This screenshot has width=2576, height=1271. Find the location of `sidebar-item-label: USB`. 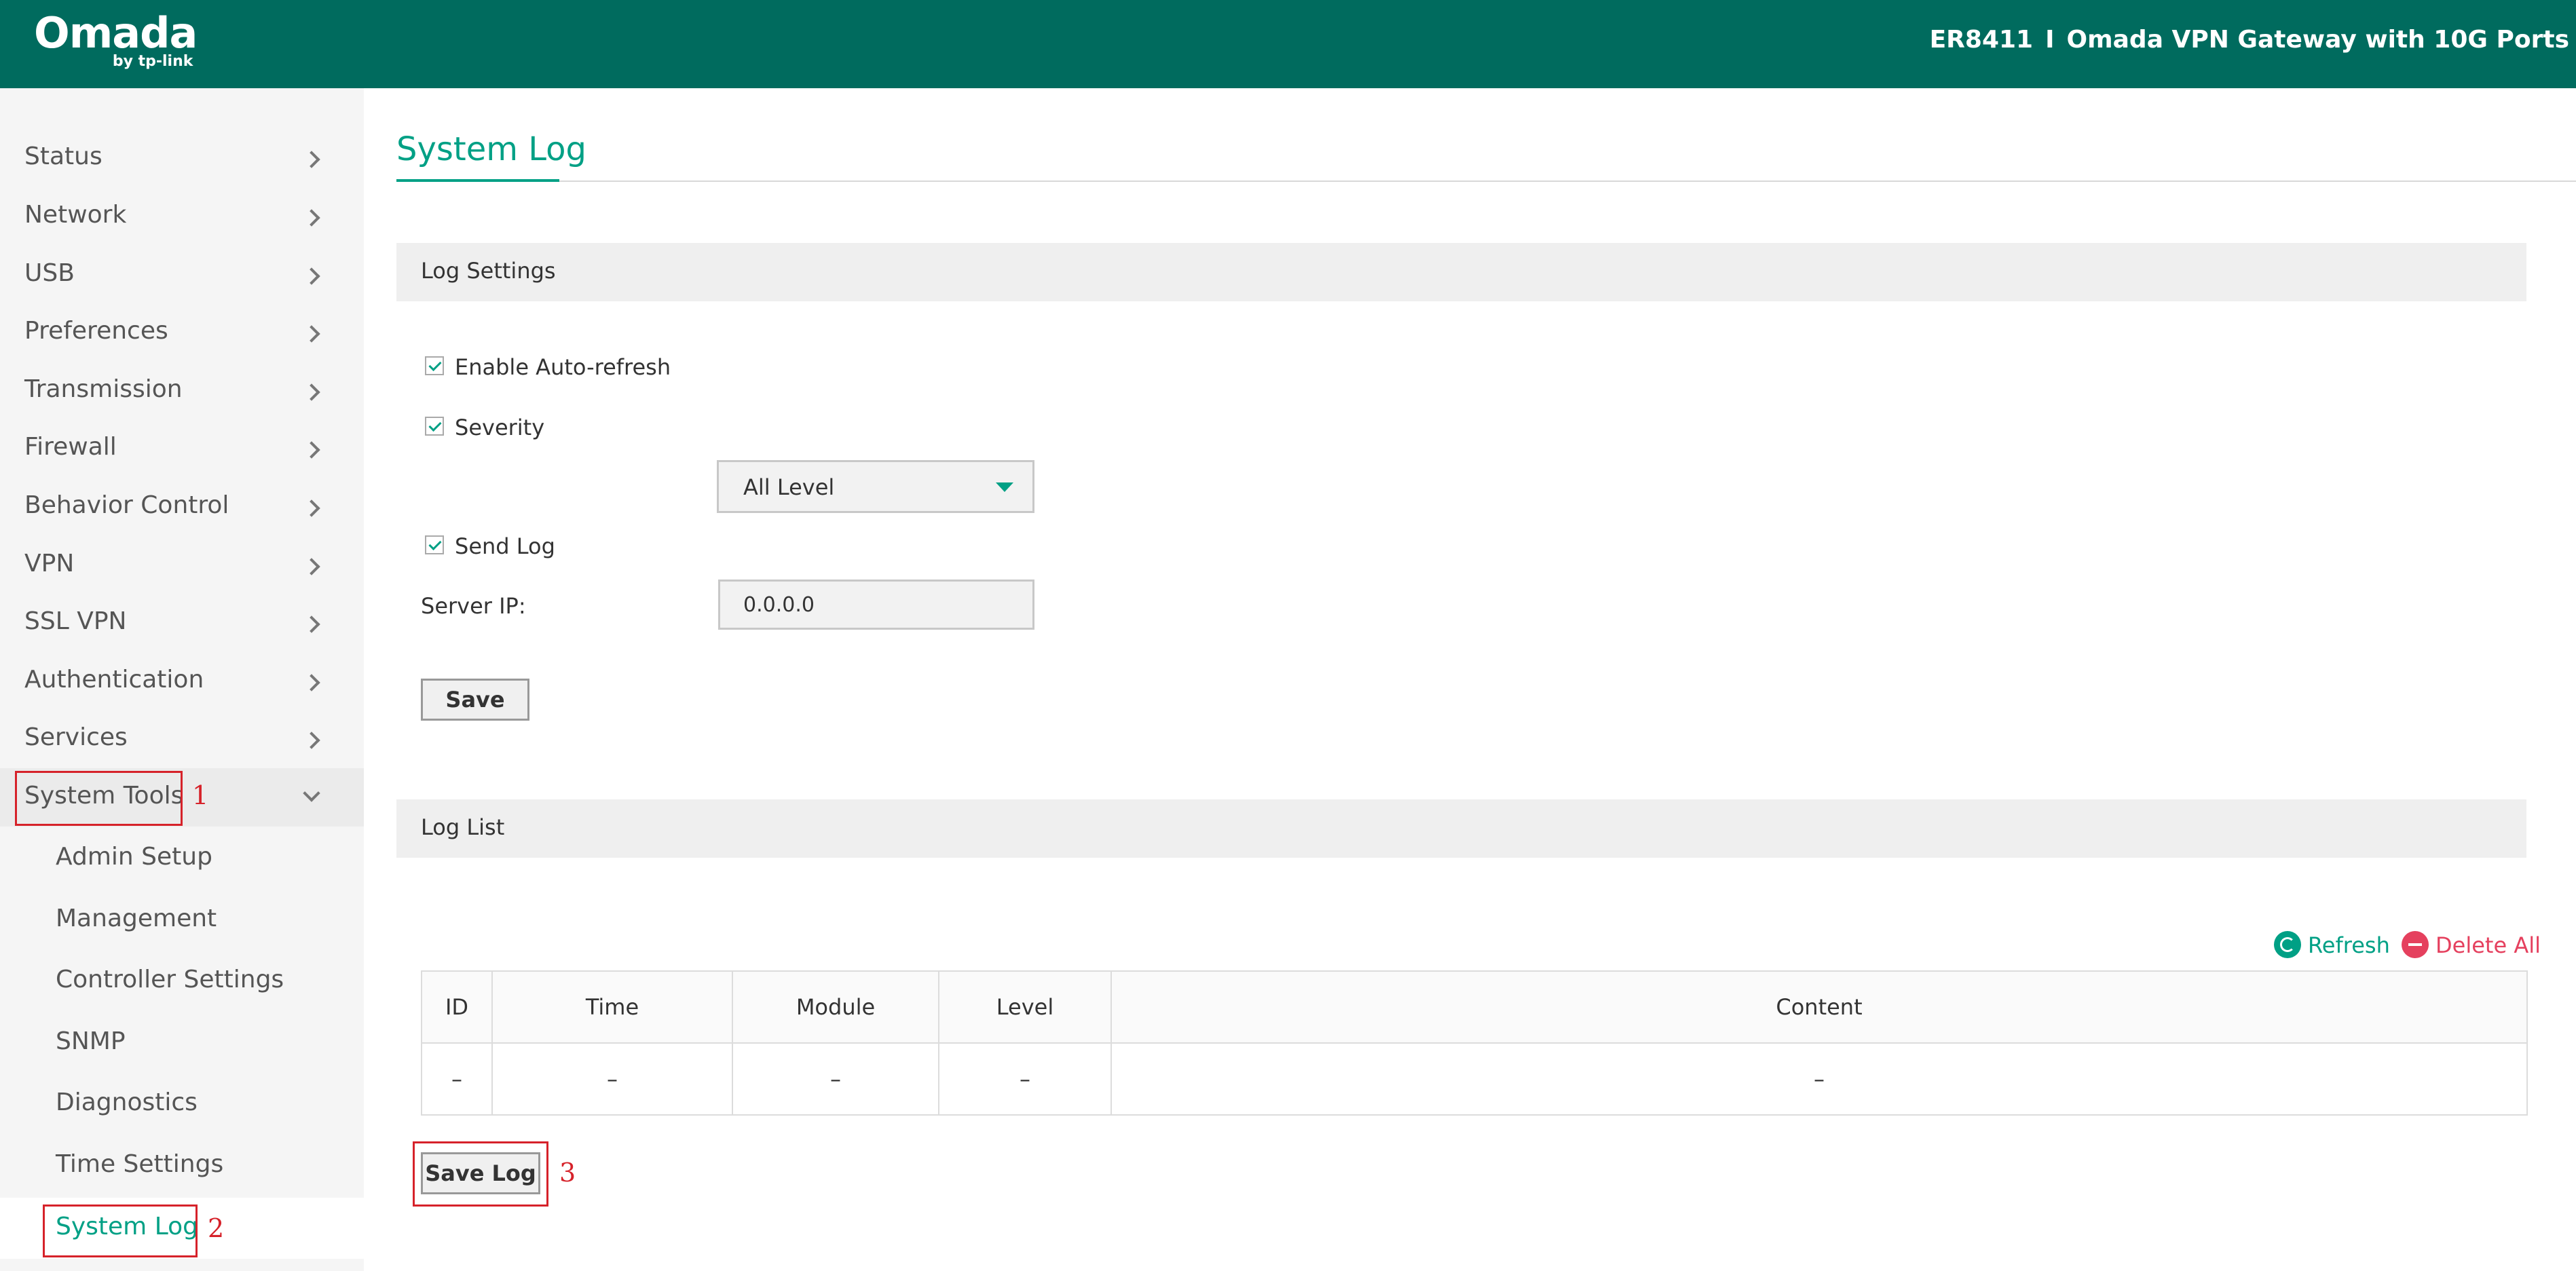

sidebar-item-label: USB is located at coordinates (50, 273).